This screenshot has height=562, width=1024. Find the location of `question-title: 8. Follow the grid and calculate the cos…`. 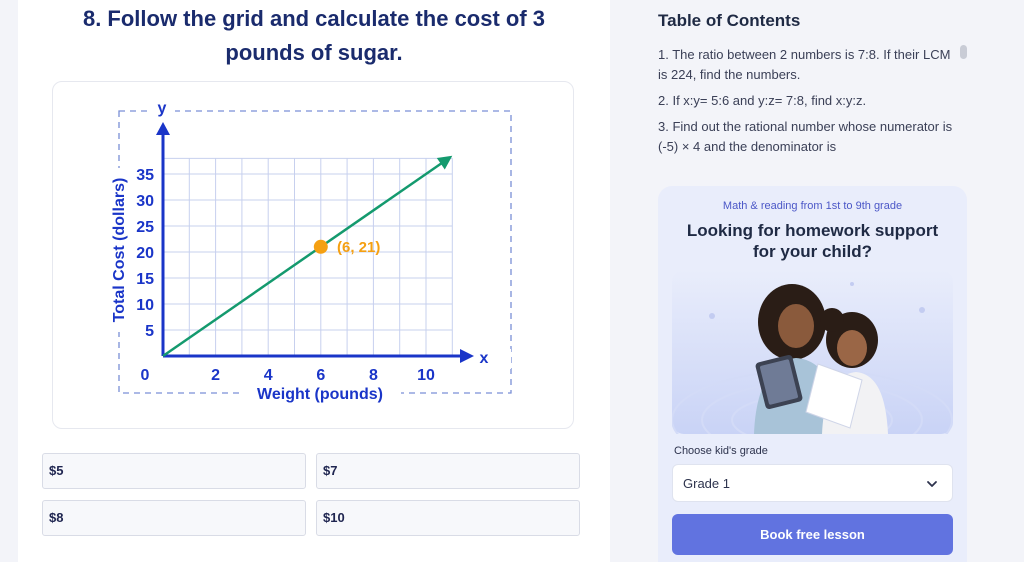

question-title: 8. Follow the grid and calculate the cos… is located at coordinates (314, 36).